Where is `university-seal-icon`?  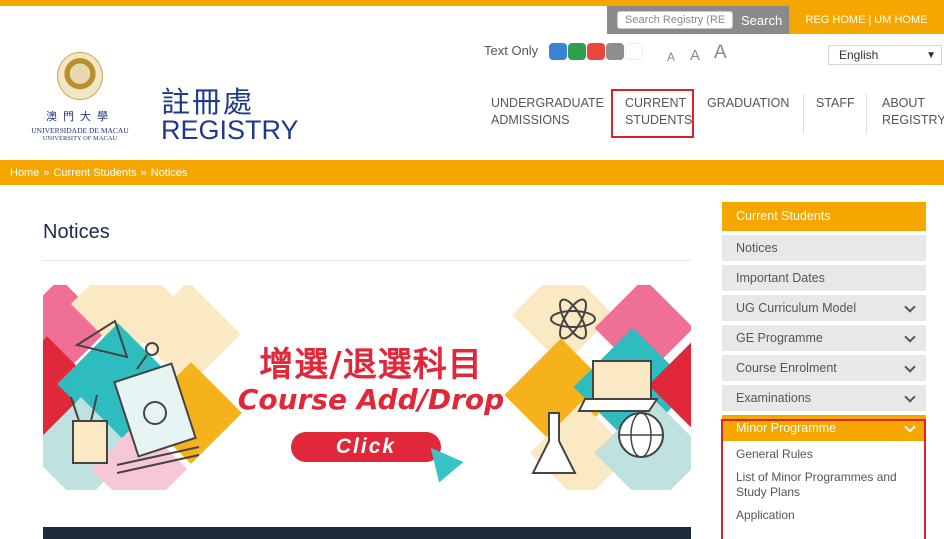 university-seal-icon is located at coordinates (80, 76).